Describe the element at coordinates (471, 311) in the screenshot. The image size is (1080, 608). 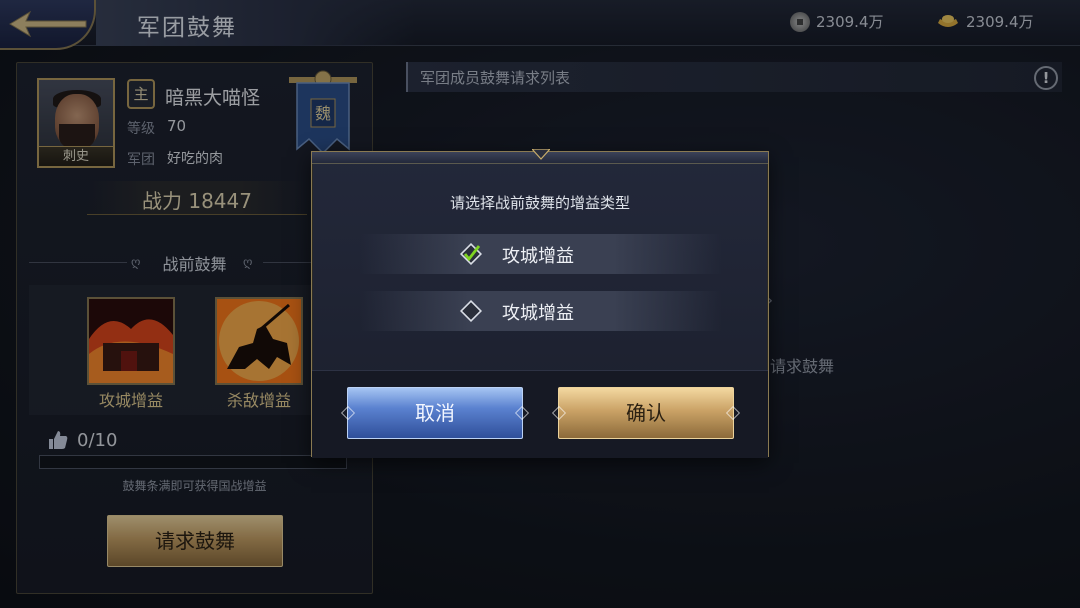
I see `checkbox-empty-icon` at that location.